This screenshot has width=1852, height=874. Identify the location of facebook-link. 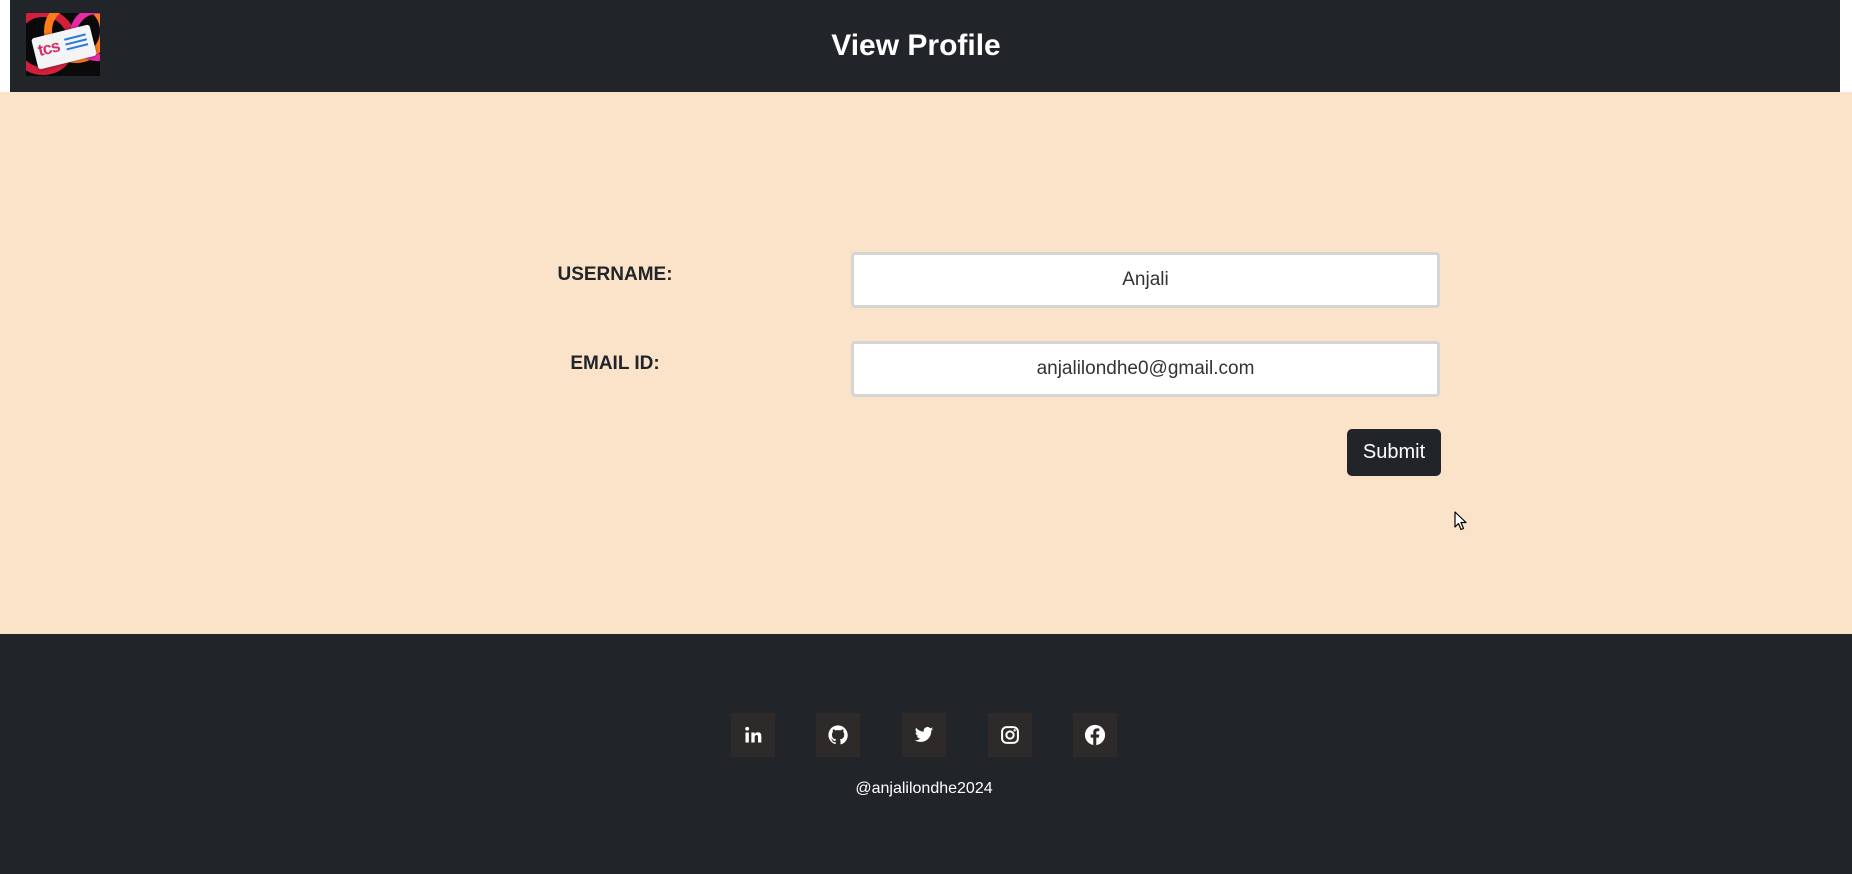
(1095, 735).